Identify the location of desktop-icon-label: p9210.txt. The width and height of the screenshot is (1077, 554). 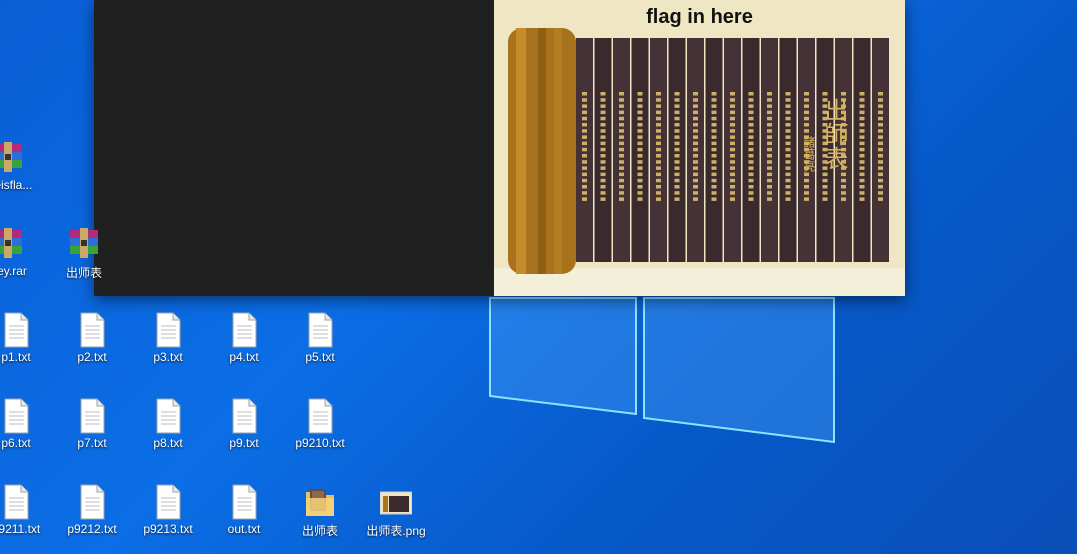
(320, 443).